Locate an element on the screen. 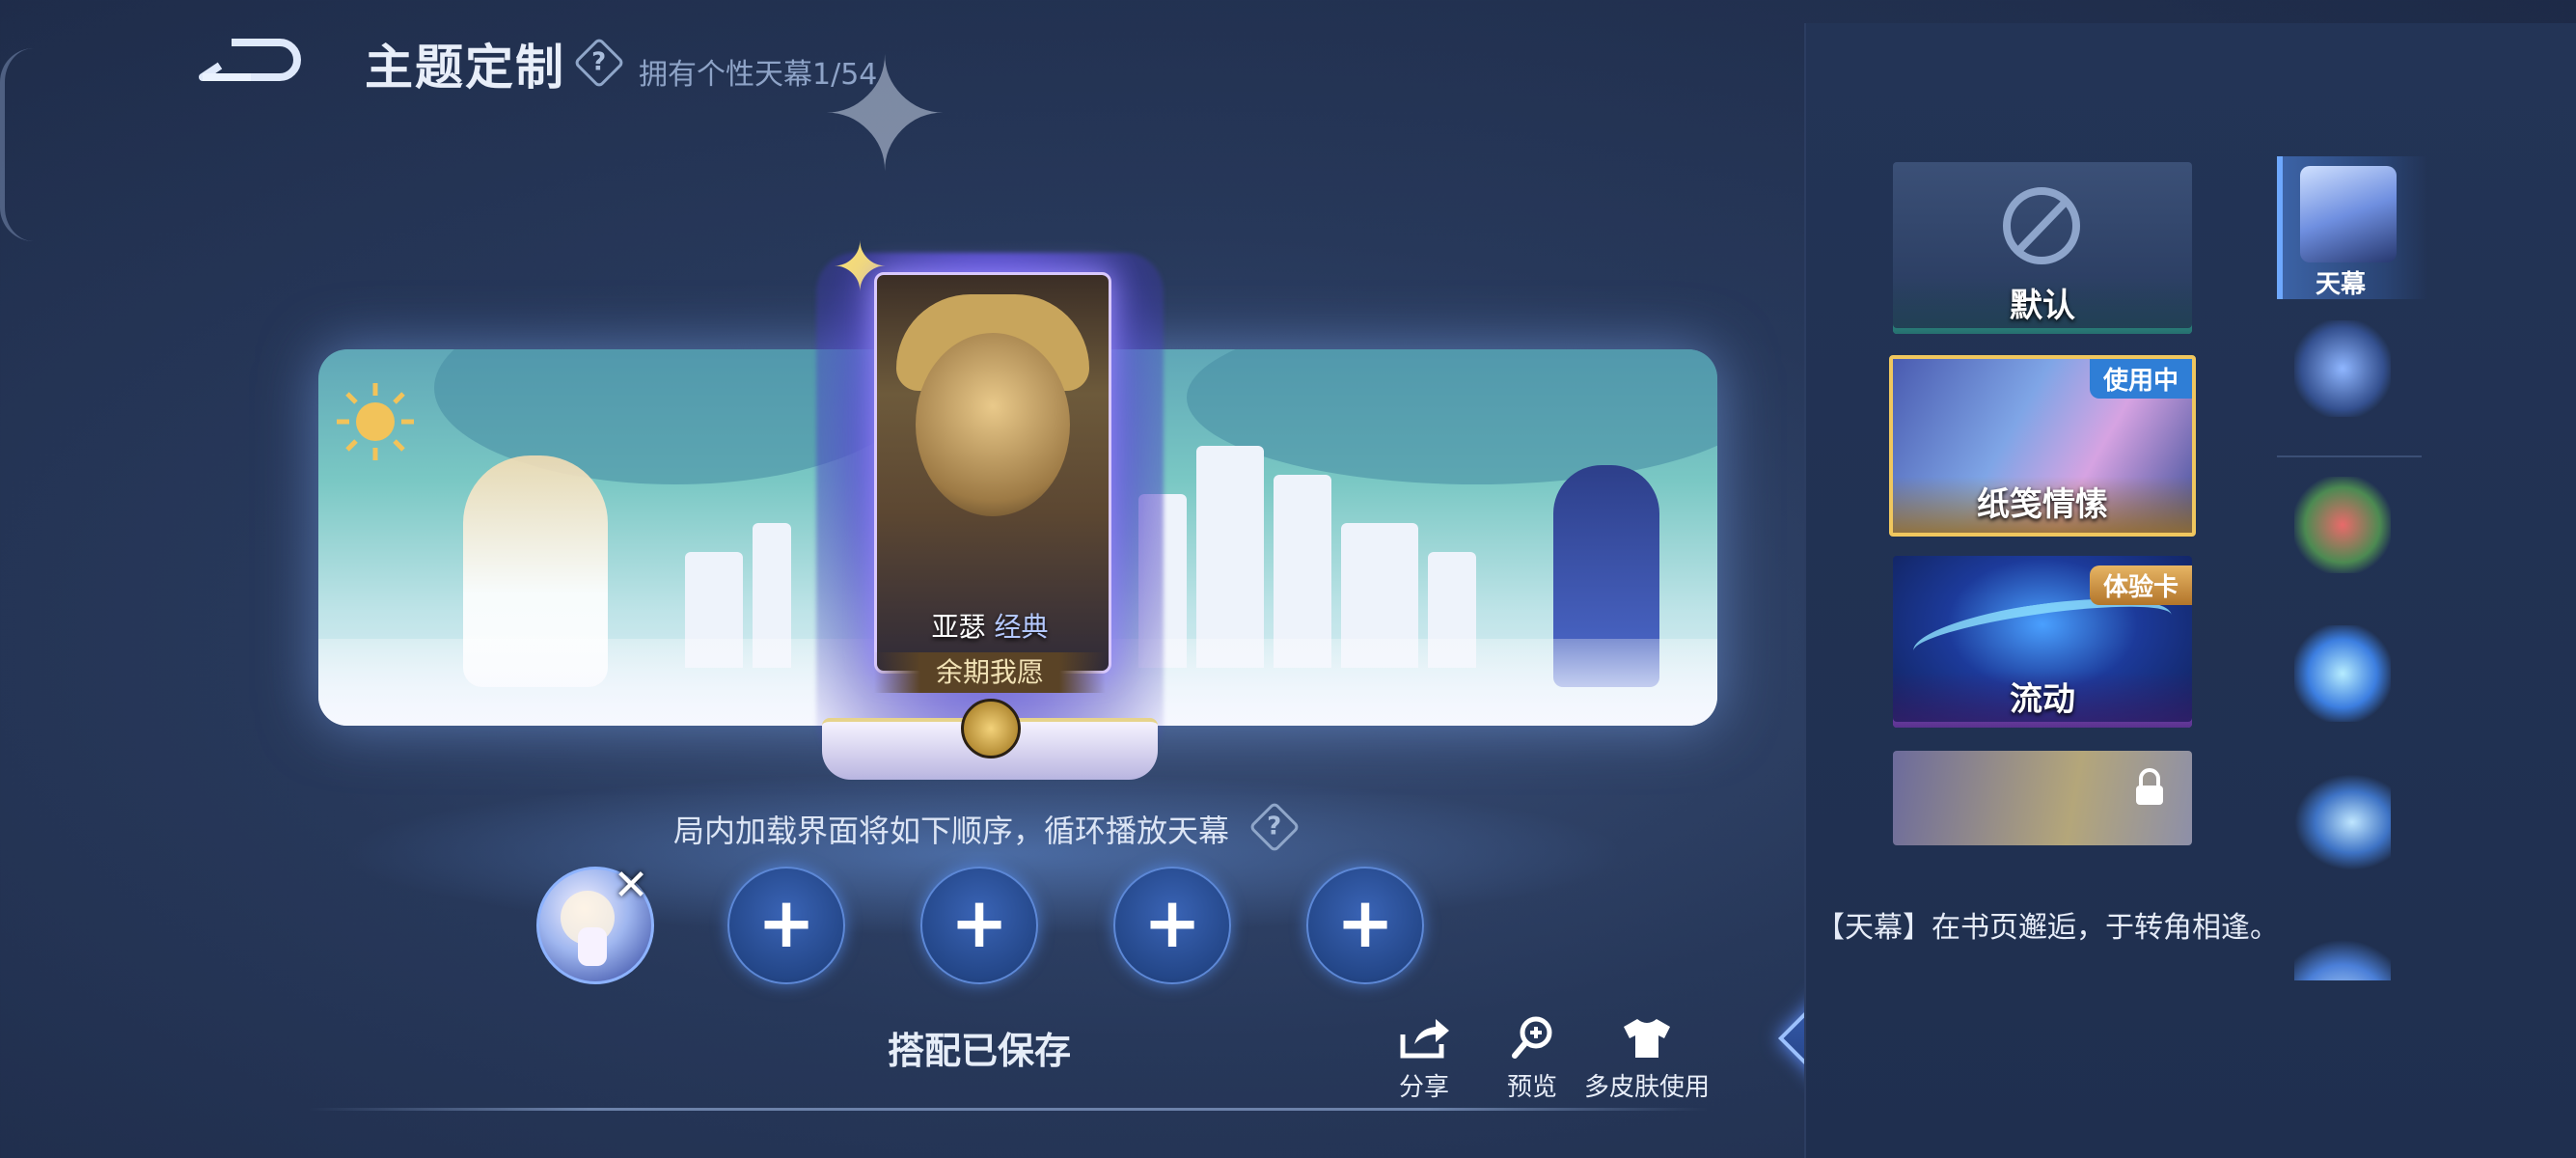 This screenshot has height=1158, width=2576. sun-icon is located at coordinates (376, 421).